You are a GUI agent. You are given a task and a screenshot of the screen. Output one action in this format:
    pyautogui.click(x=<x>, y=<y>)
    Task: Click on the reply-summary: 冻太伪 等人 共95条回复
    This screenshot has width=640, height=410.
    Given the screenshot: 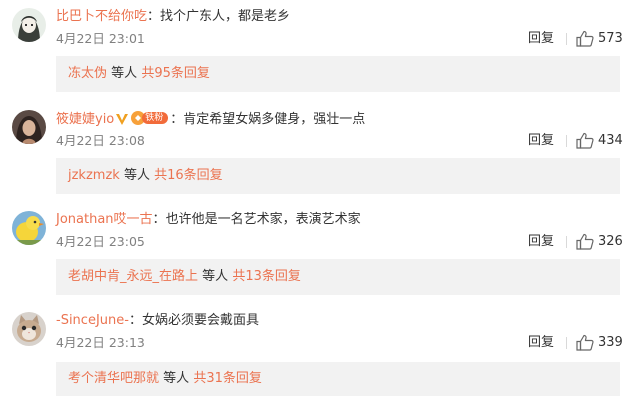 What is the action you would take?
    pyautogui.click(x=338, y=74)
    